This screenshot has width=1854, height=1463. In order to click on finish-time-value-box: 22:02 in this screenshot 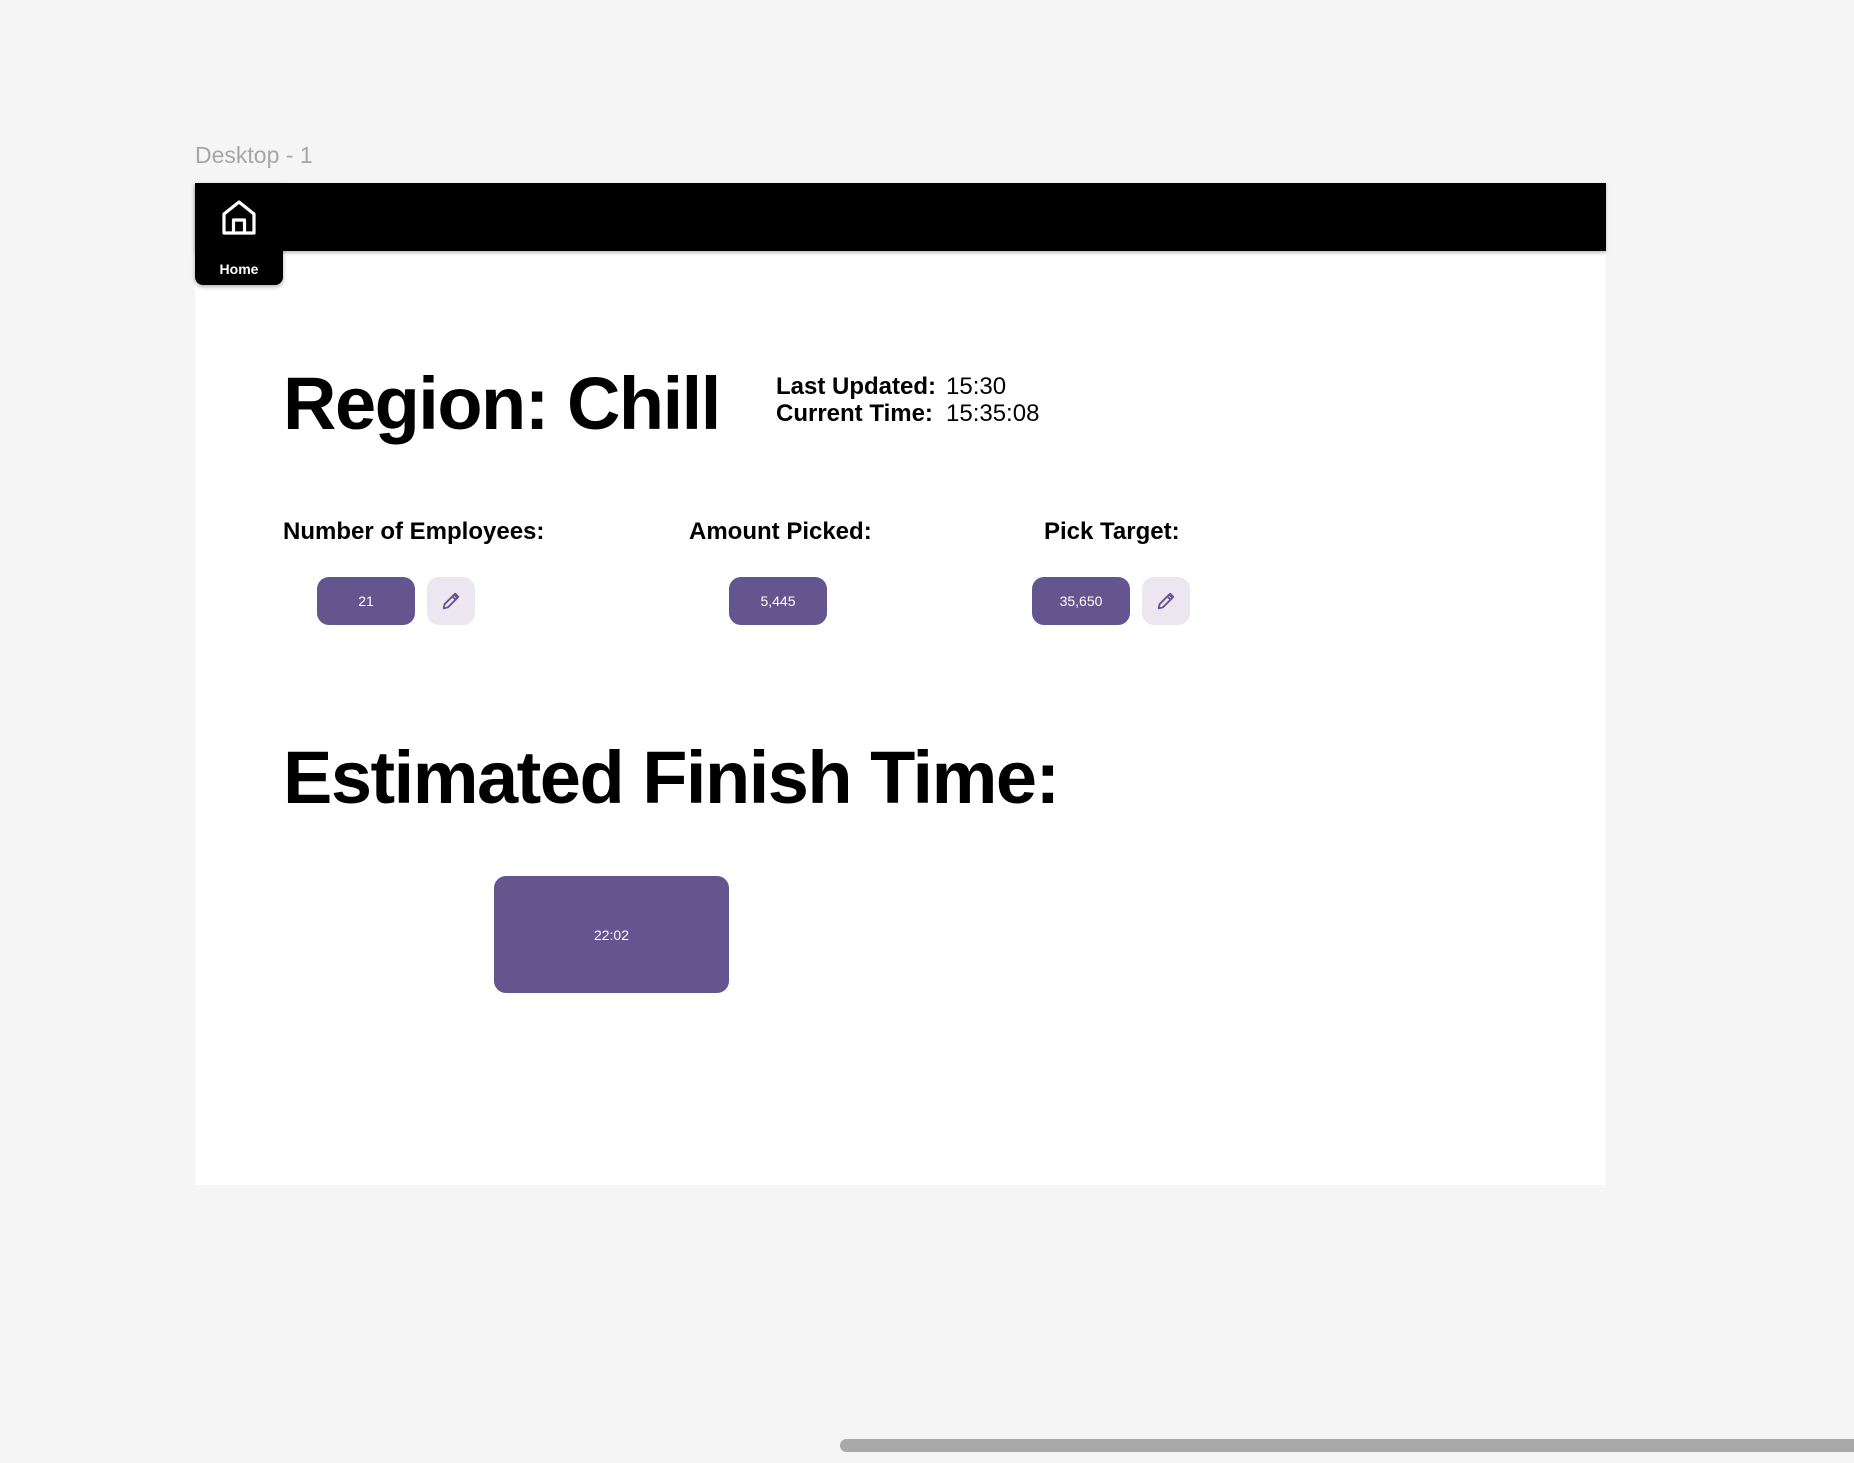, I will do `click(611, 934)`.